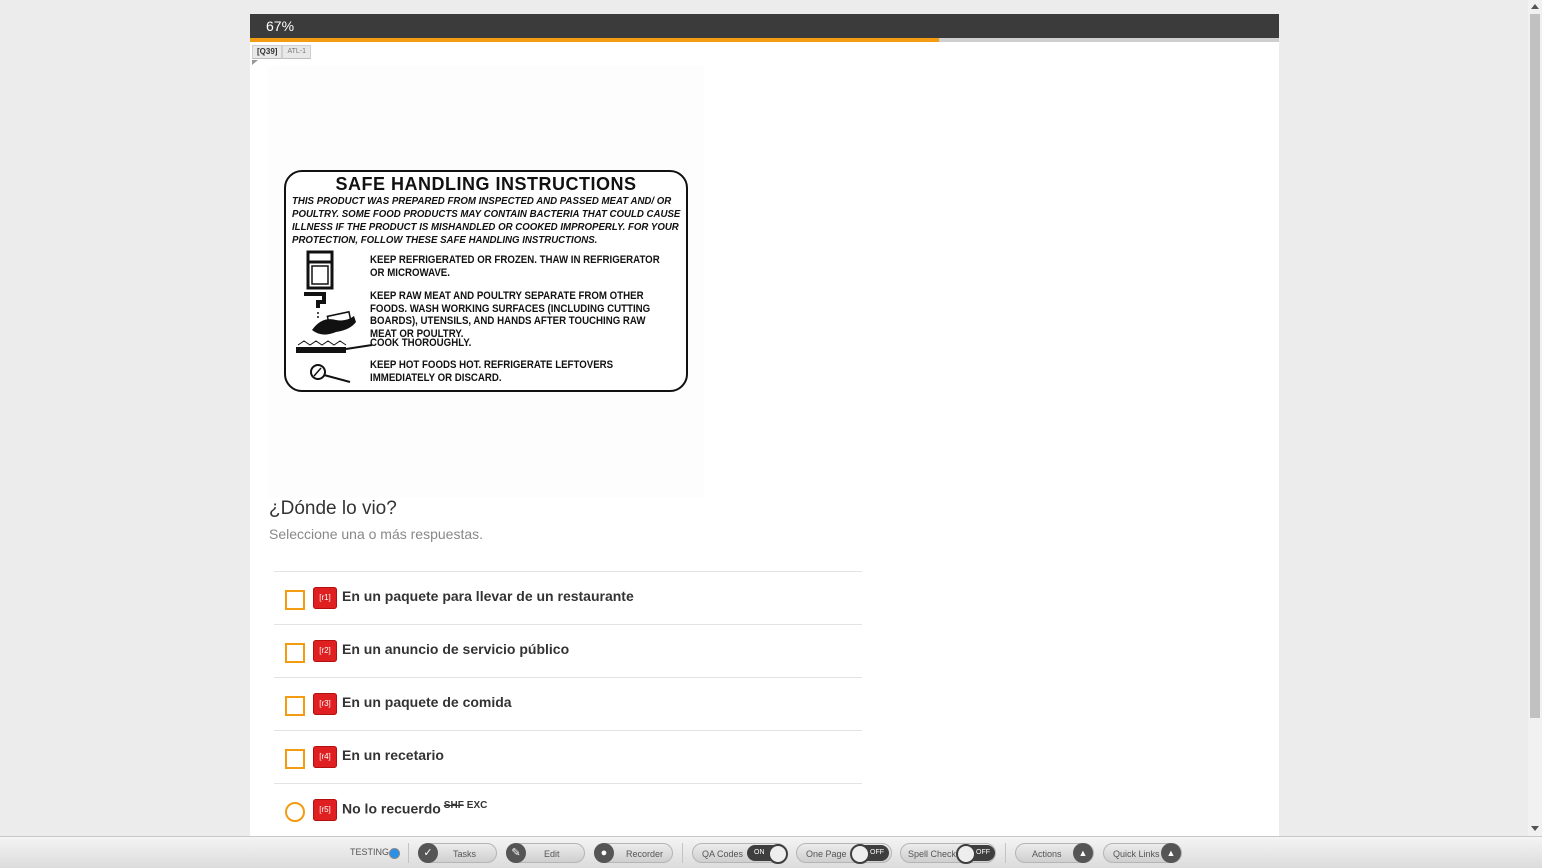  I want to click on refrigerator-icon, so click(320, 270).